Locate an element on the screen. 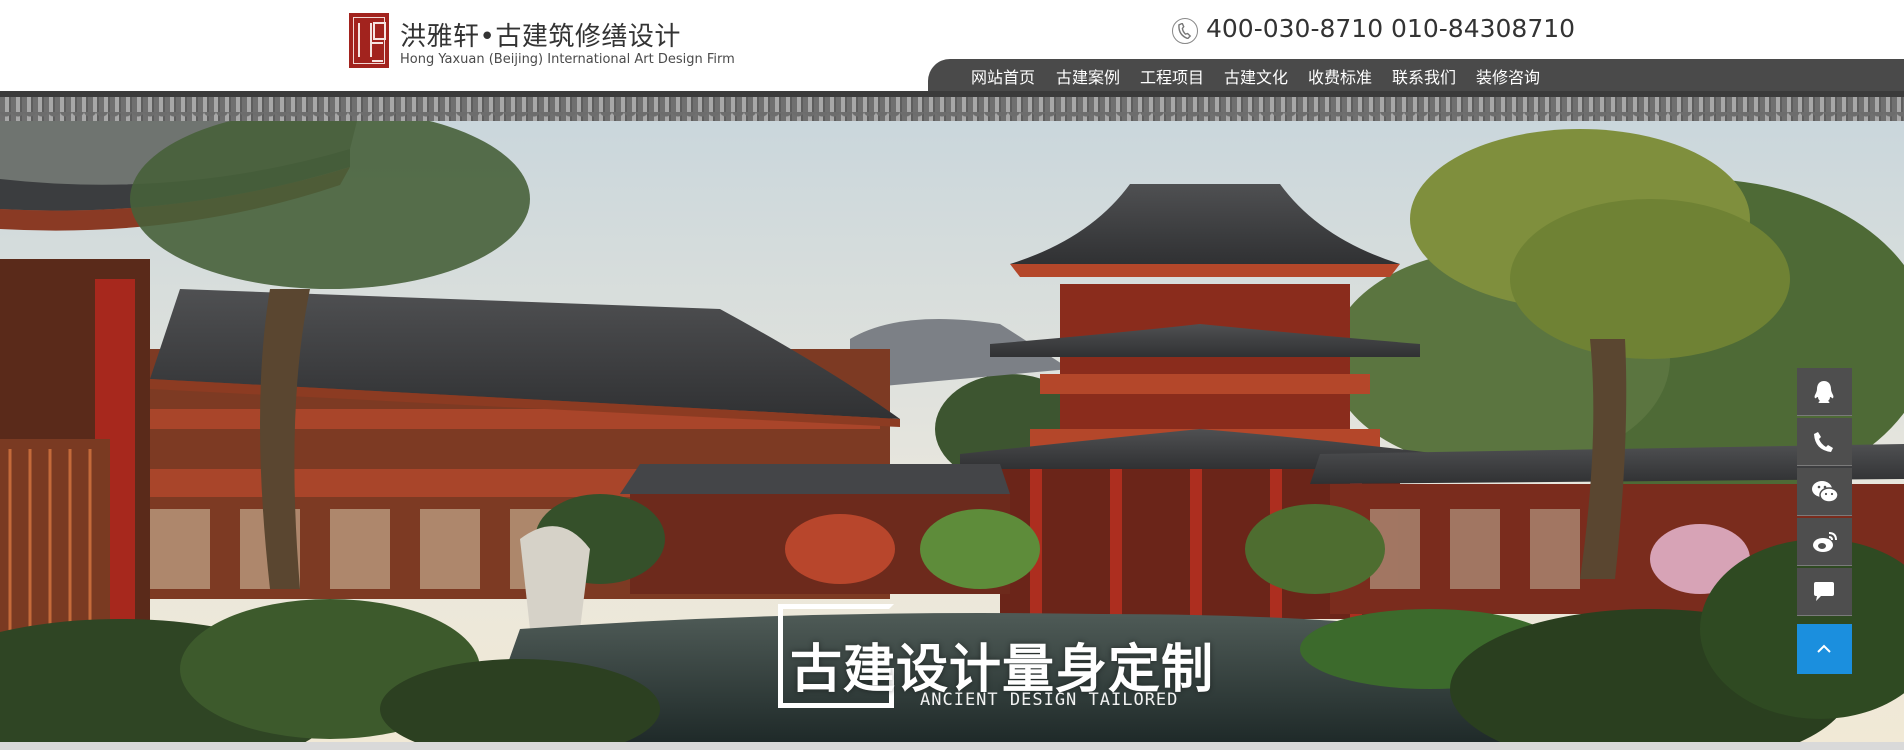 This screenshot has width=1904, height=750. weibo-icon is located at coordinates (1825, 542).